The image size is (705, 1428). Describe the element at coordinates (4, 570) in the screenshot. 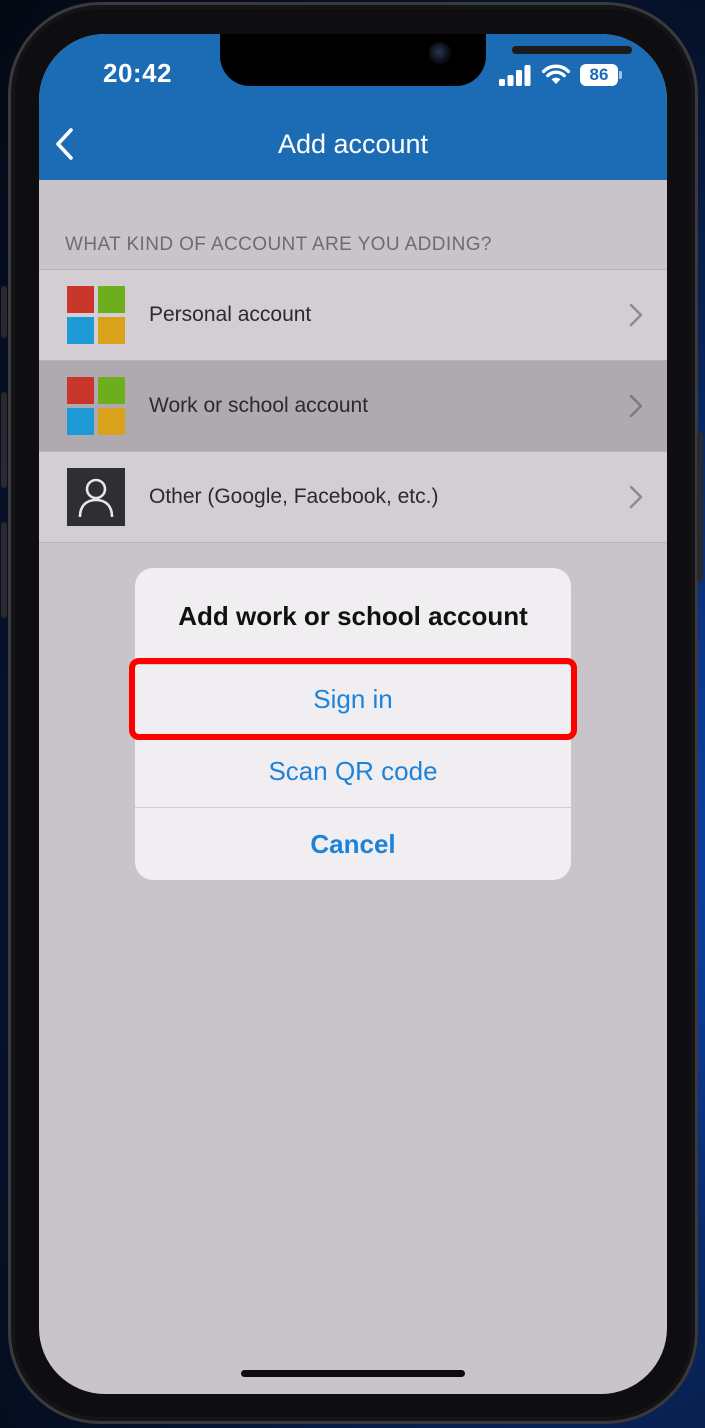

I see `volume-down-button` at that location.